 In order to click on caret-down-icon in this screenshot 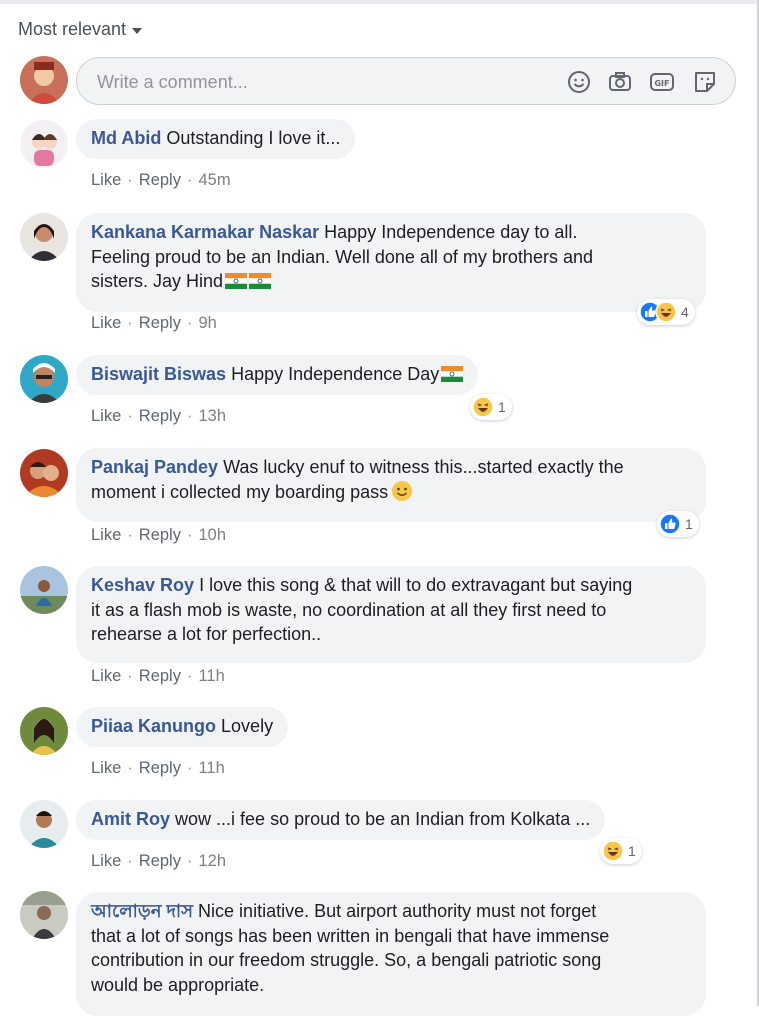, I will do `click(137, 30)`.